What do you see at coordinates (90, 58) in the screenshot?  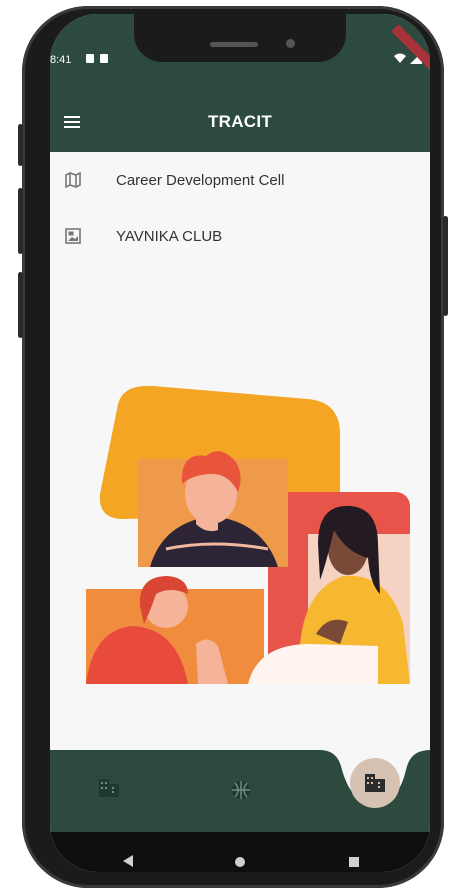 I see `notification-icon` at bounding box center [90, 58].